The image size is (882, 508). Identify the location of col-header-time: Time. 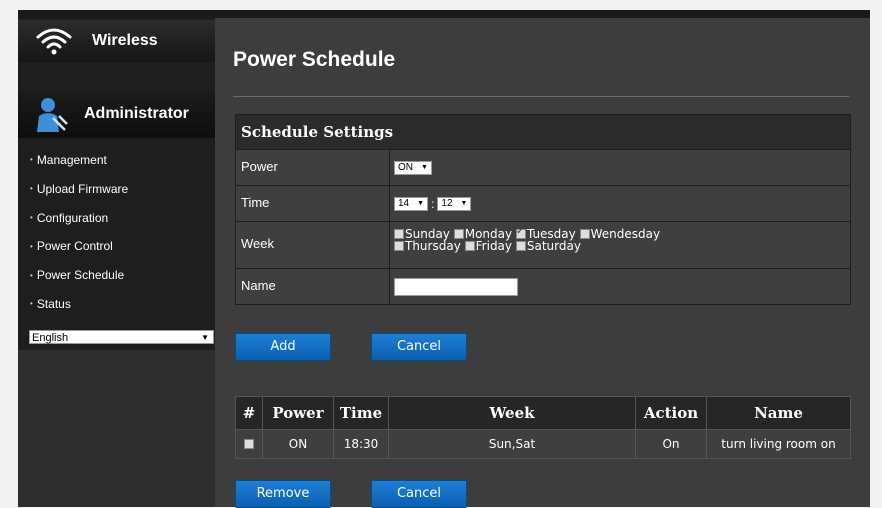
(361, 413).